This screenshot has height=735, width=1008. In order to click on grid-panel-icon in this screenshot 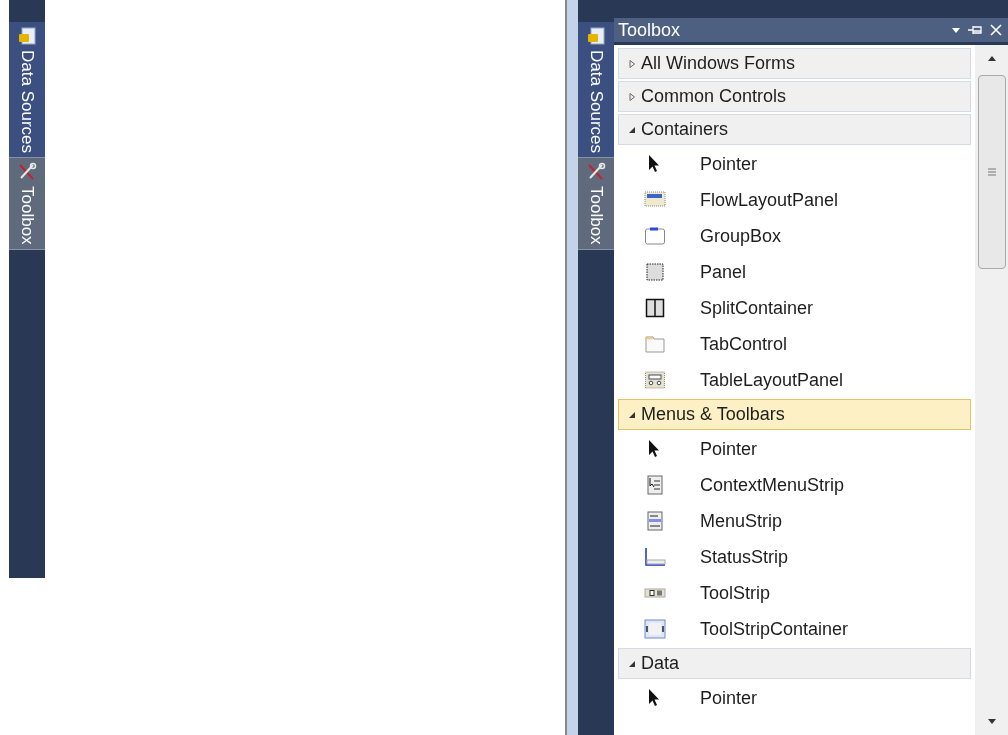, I will do `click(655, 380)`.